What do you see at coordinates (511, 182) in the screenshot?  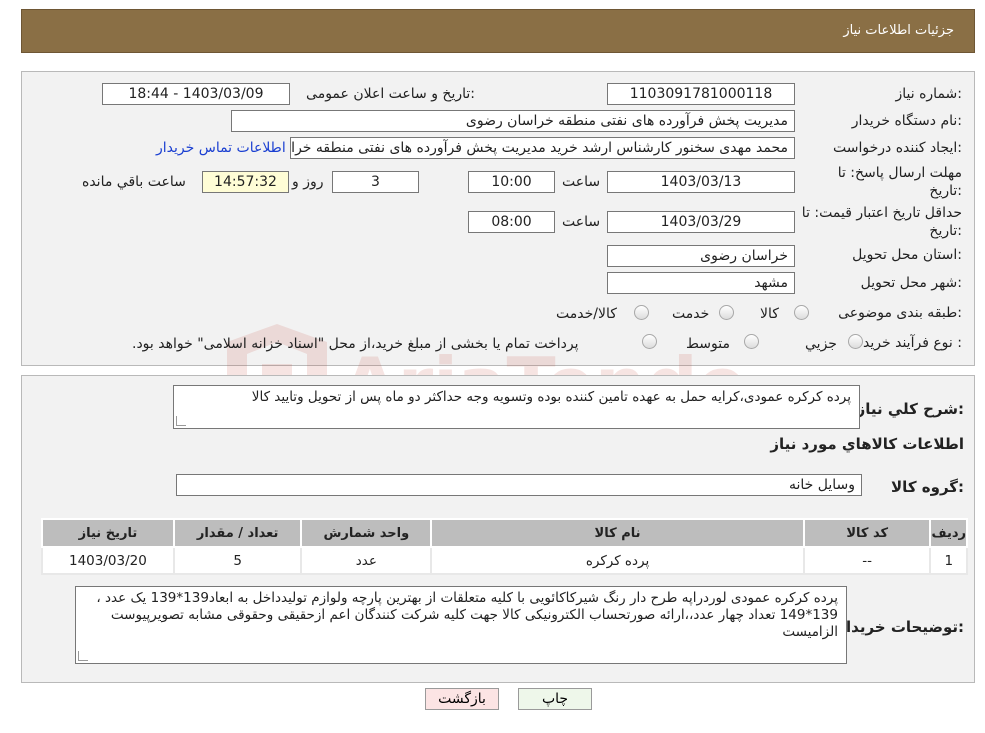 I see `deadline-time-field: 10:00` at bounding box center [511, 182].